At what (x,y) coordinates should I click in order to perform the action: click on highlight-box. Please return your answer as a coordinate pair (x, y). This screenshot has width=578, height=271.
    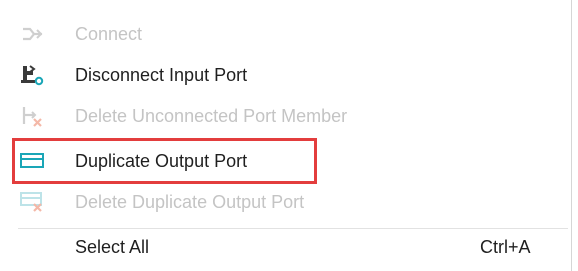
    Looking at the image, I should click on (164, 161).